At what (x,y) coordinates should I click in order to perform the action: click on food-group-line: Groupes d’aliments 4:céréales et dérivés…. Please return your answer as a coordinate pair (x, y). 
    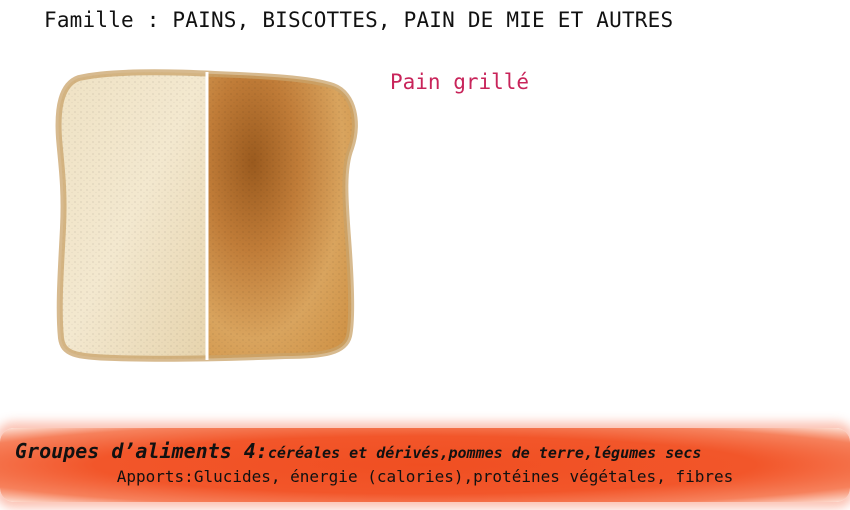
    Looking at the image, I should click on (358, 451).